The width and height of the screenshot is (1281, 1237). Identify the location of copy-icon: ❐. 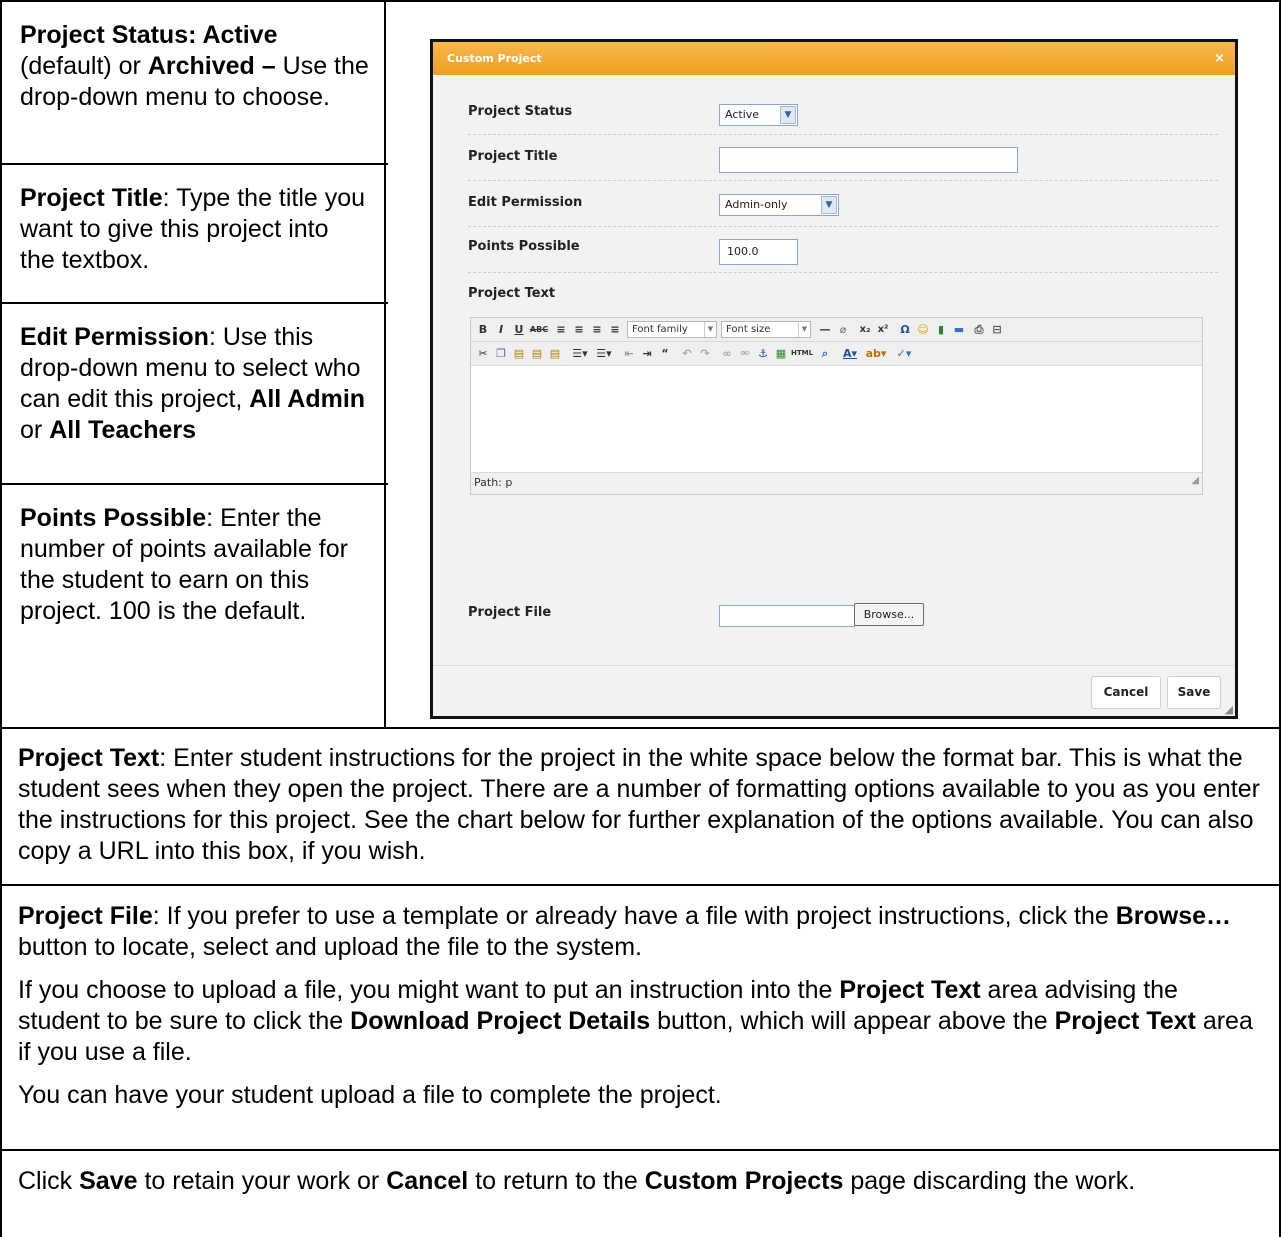
(501, 353).